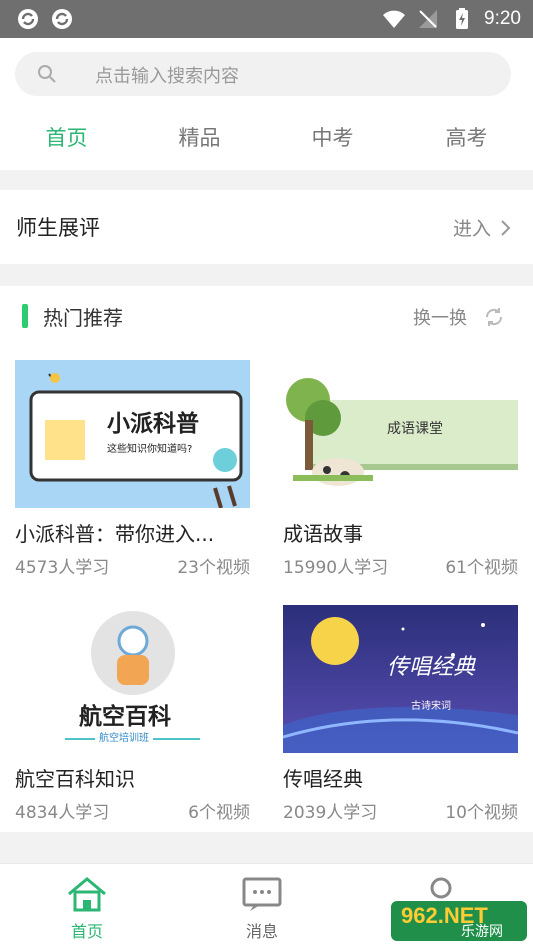 The image size is (533, 947). Describe the element at coordinates (431, 706) in the screenshot. I see `thumbnail-subtitle: 古诗宋词` at that location.